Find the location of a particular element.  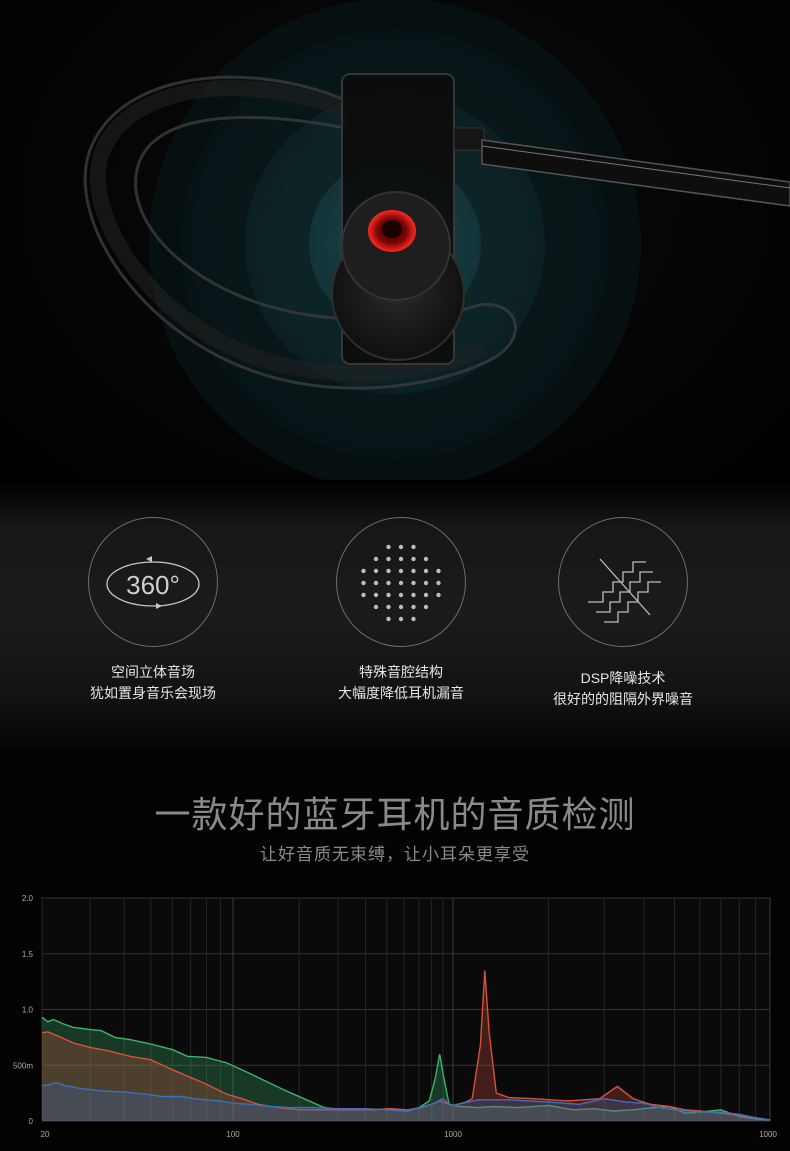

noise-reduction-icon is located at coordinates (624, 590).